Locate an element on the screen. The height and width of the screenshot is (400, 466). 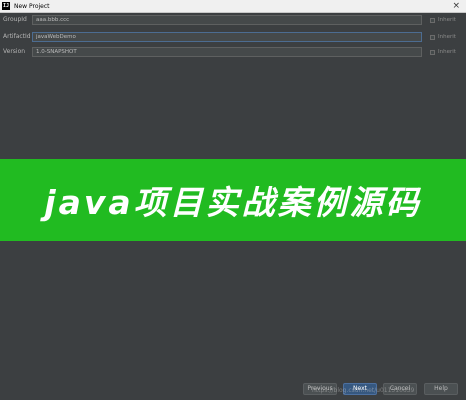
title-bar: IJ New Project × is located at coordinates (233, 6).